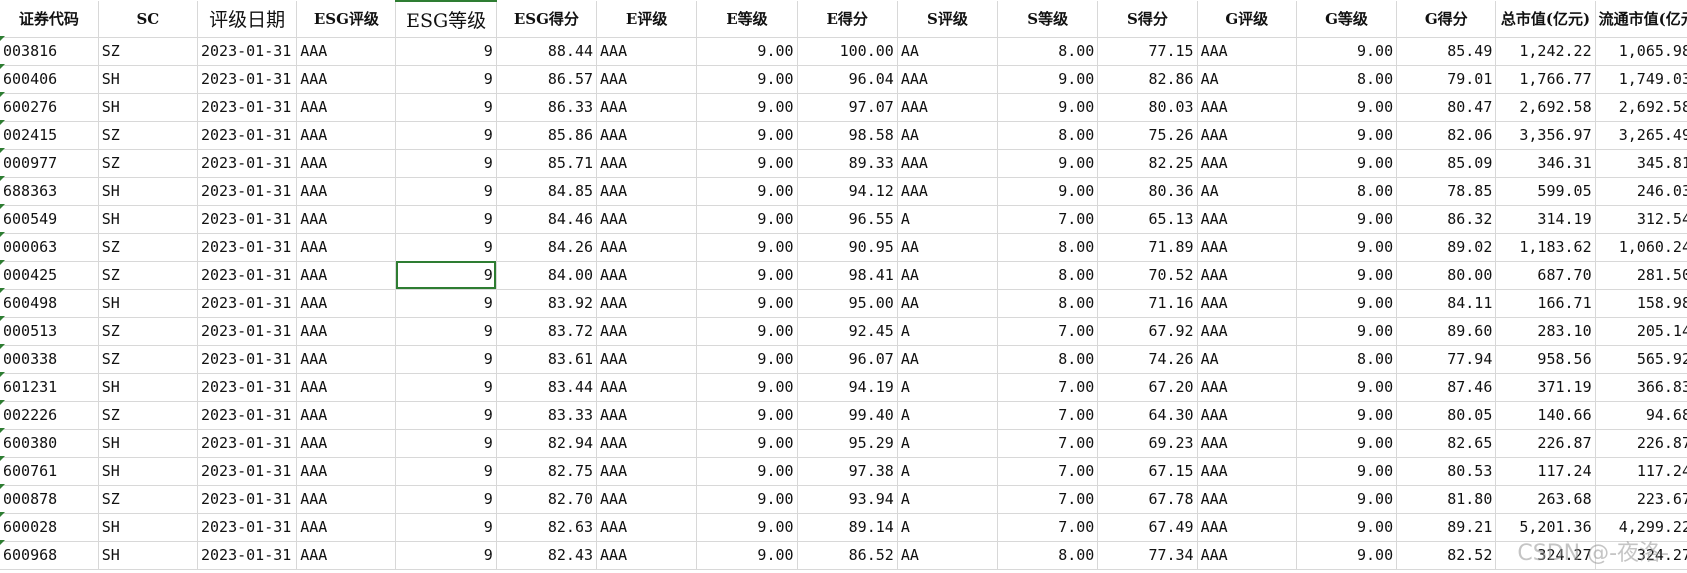  Describe the element at coordinates (49, 303) in the screenshot. I see `cell: 600498` at that location.